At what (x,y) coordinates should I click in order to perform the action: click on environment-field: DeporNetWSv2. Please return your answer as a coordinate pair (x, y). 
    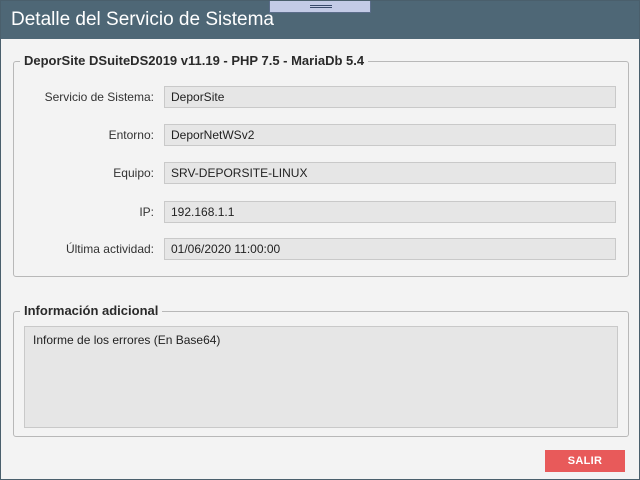
    Looking at the image, I should click on (390, 135).